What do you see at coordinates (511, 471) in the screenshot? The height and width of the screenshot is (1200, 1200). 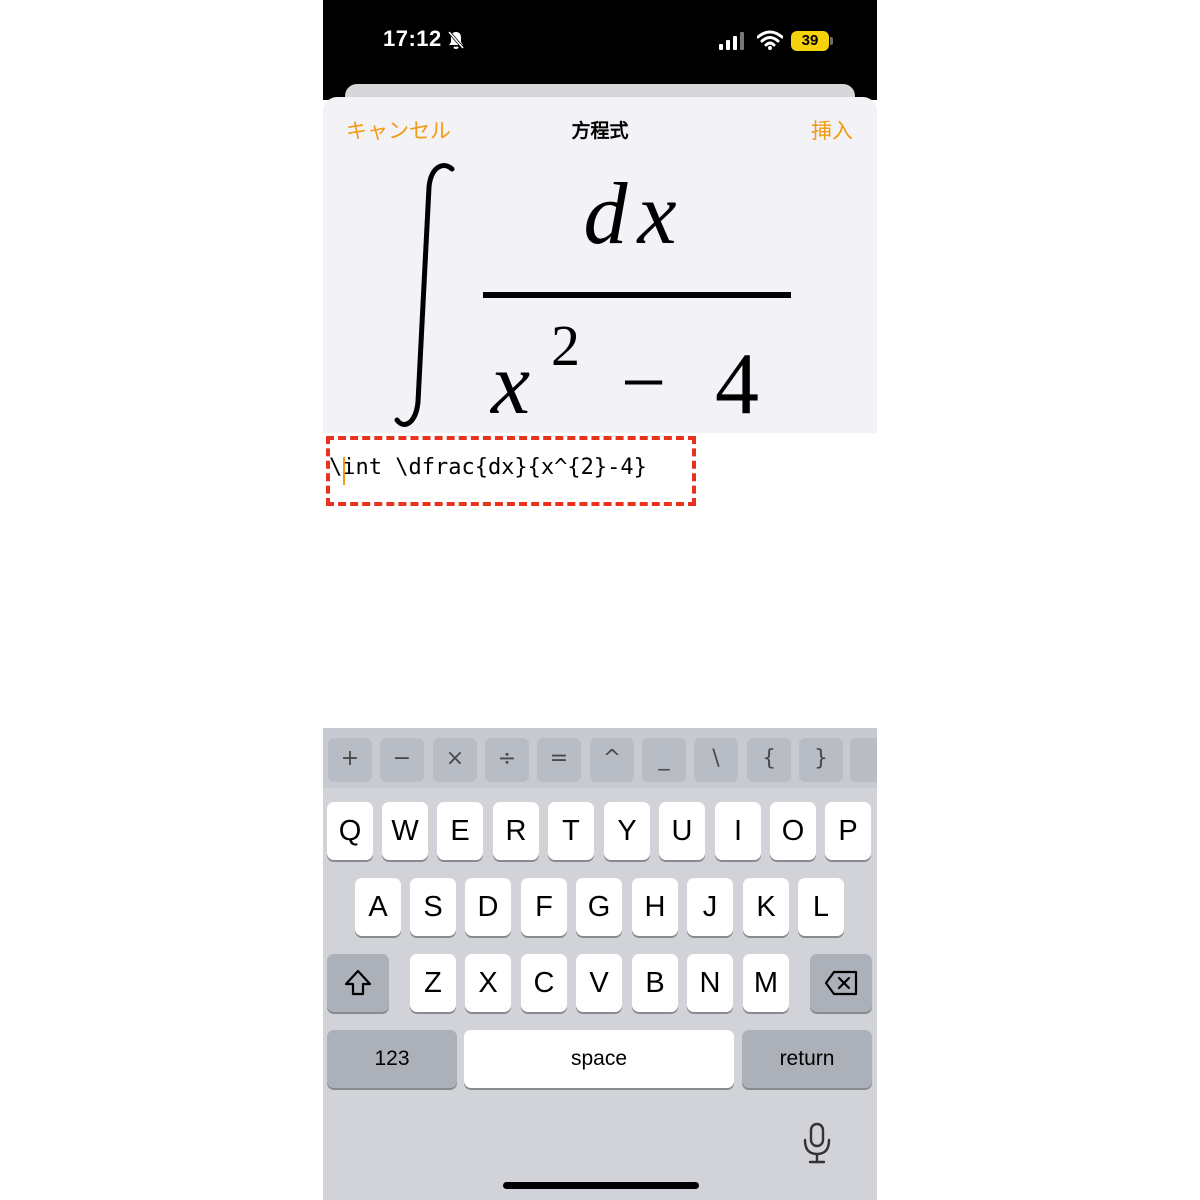 I see `highlight-annotation-box` at bounding box center [511, 471].